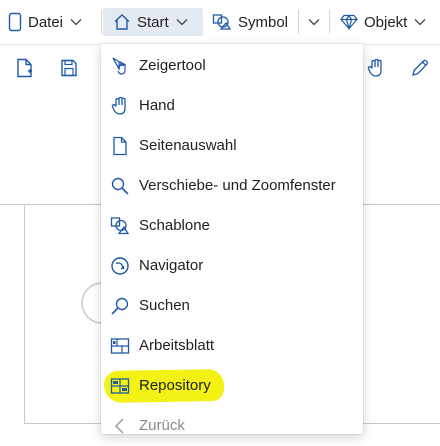 This screenshot has height=446, width=440. What do you see at coordinates (171, 265) in the screenshot?
I see `menu-item-label: Navigator` at bounding box center [171, 265].